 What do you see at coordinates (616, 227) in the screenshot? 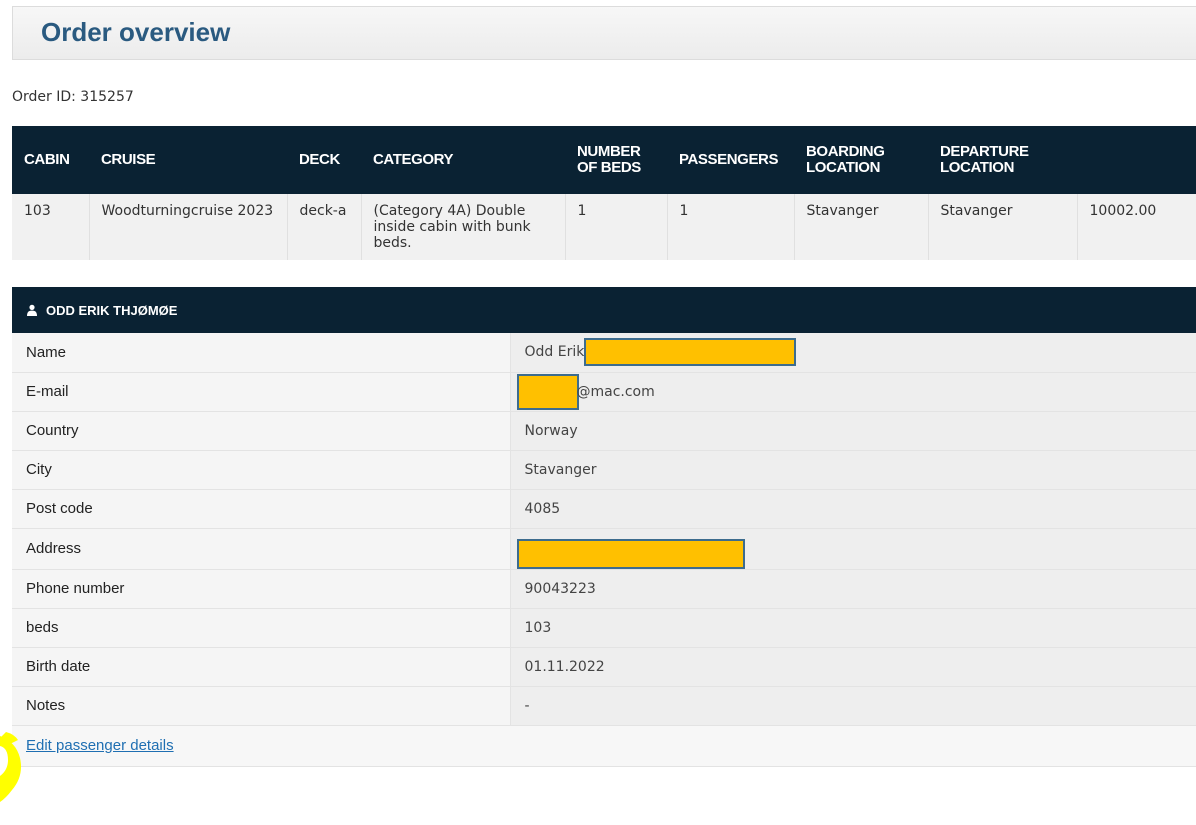
I see `cell-number-of-beds: 1` at bounding box center [616, 227].